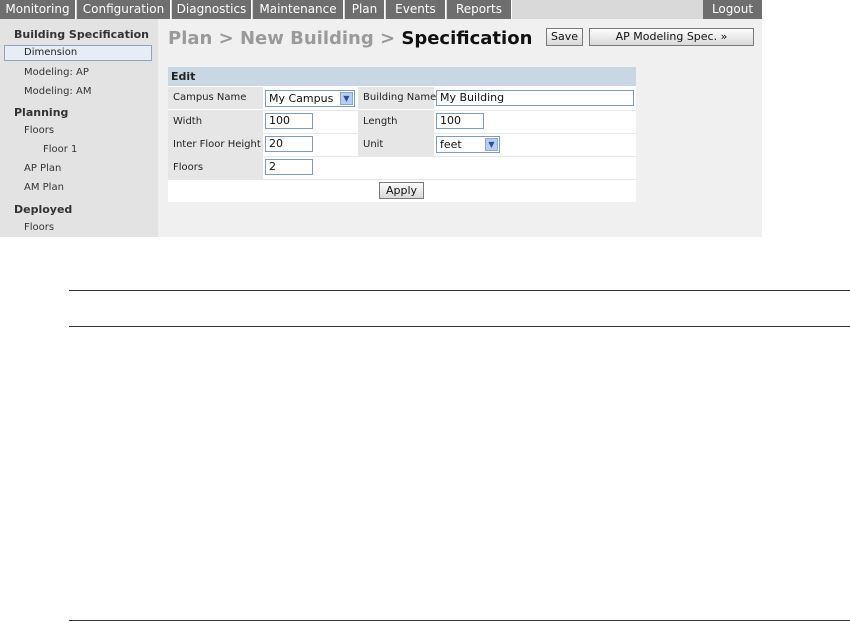  What do you see at coordinates (215, 168) in the screenshot?
I see `floors-label: Floors` at bounding box center [215, 168].